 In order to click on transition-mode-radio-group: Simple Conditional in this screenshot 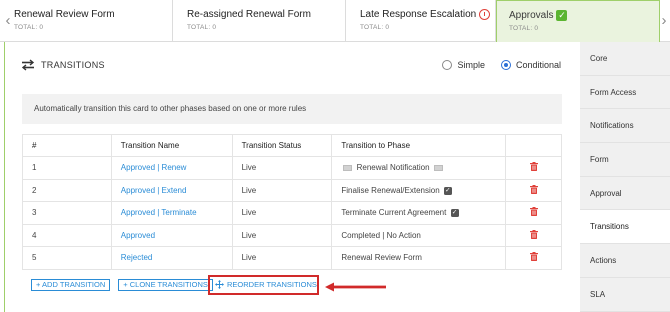, I will do `click(501, 65)`.